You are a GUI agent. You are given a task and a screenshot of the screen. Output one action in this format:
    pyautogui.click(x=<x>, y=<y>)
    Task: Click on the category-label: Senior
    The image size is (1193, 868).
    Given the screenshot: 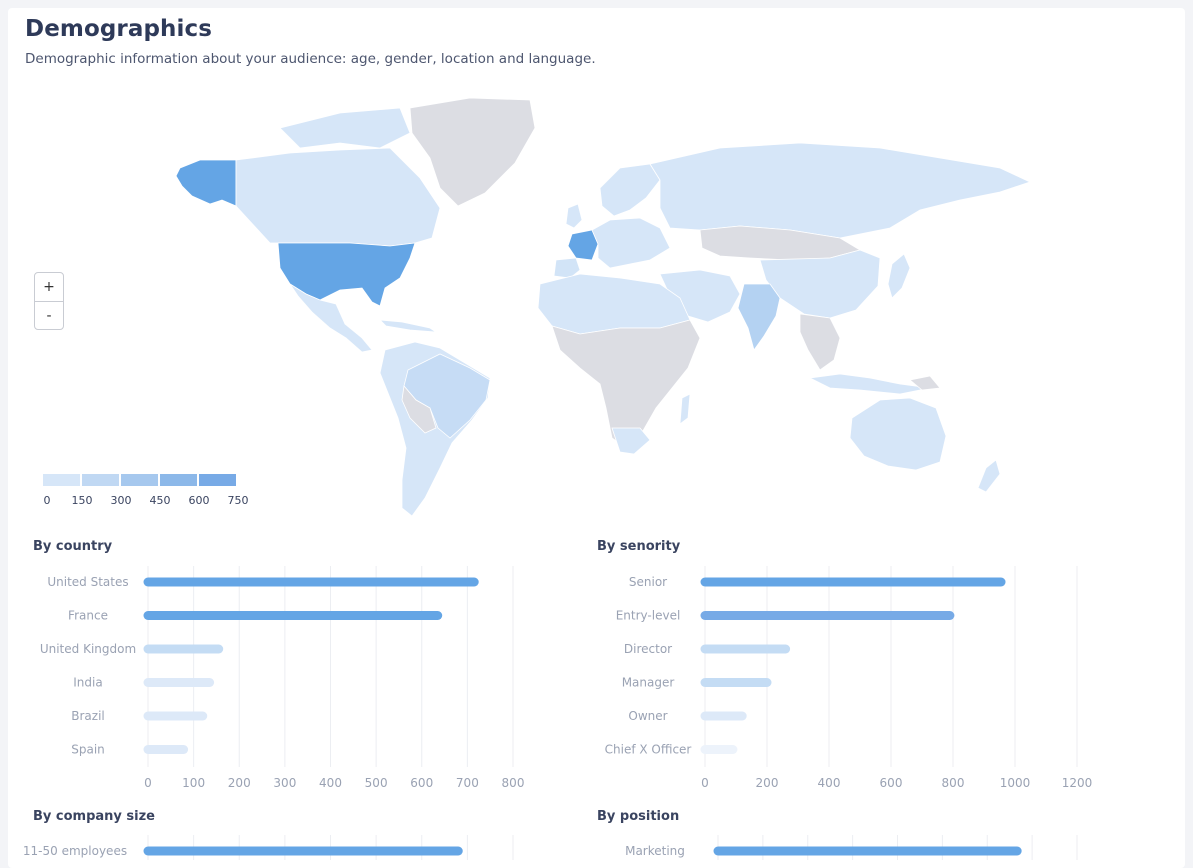 What is the action you would take?
    pyautogui.click(x=648, y=582)
    